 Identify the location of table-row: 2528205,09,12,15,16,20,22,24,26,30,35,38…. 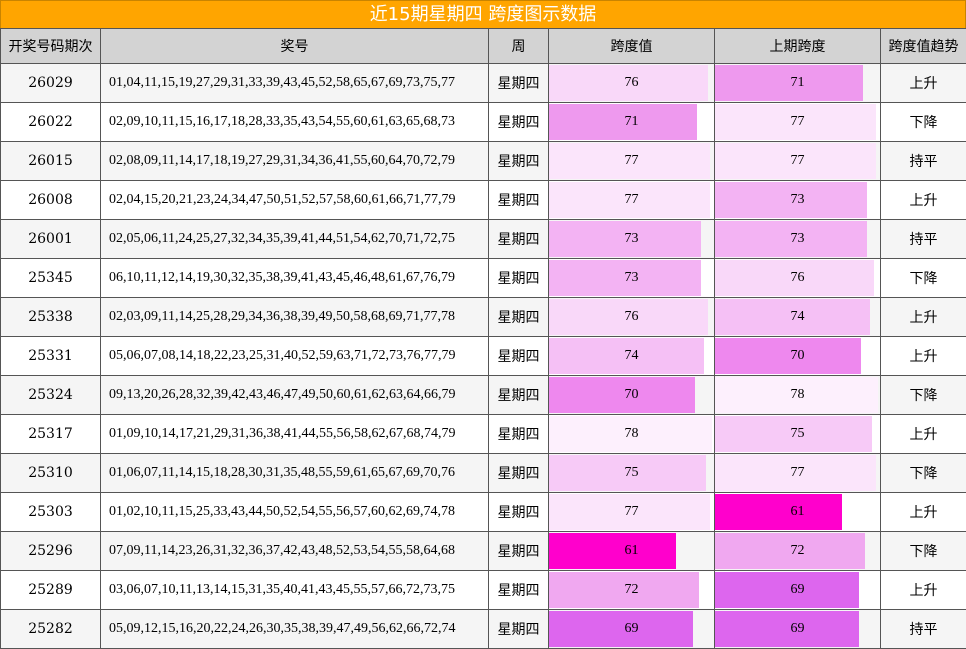
(483, 629).